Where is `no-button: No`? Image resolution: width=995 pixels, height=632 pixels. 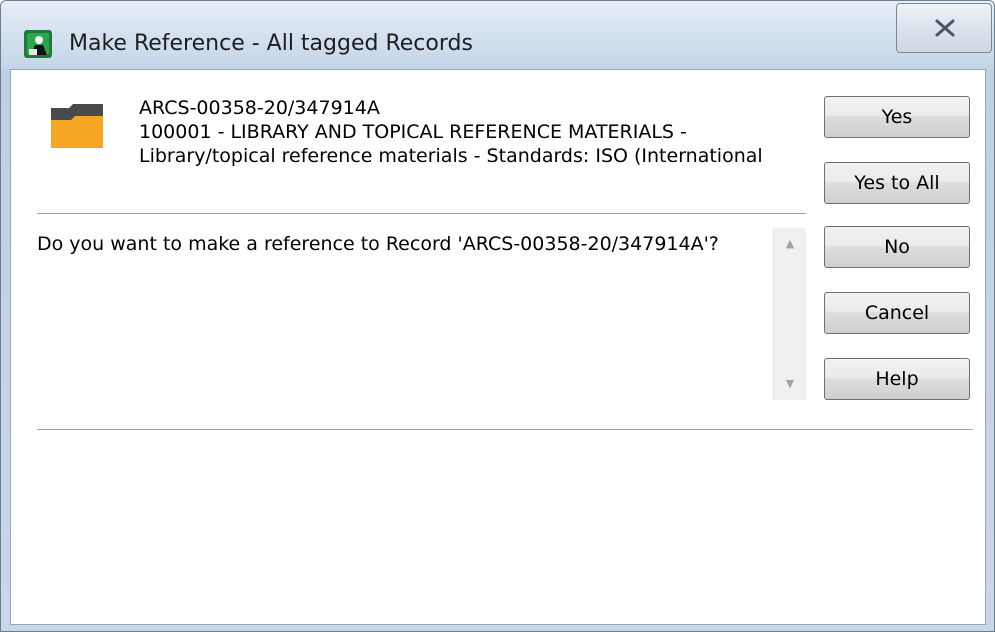
no-button: No is located at coordinates (897, 247).